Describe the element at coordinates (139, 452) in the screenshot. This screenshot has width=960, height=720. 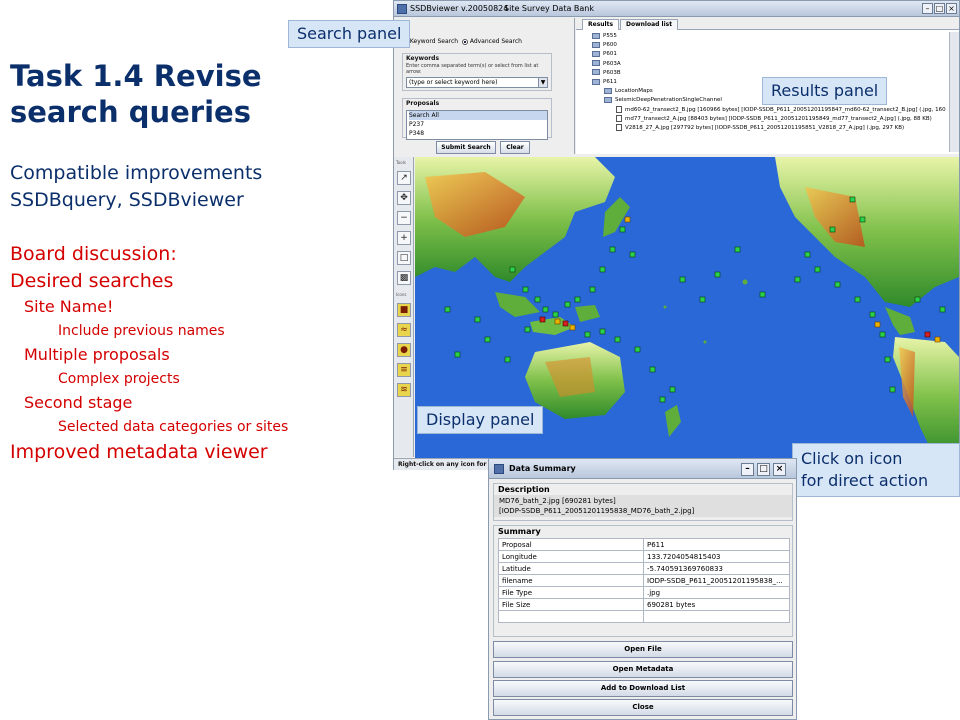
I see `slide-bullet: Improved metadata viewer` at that location.